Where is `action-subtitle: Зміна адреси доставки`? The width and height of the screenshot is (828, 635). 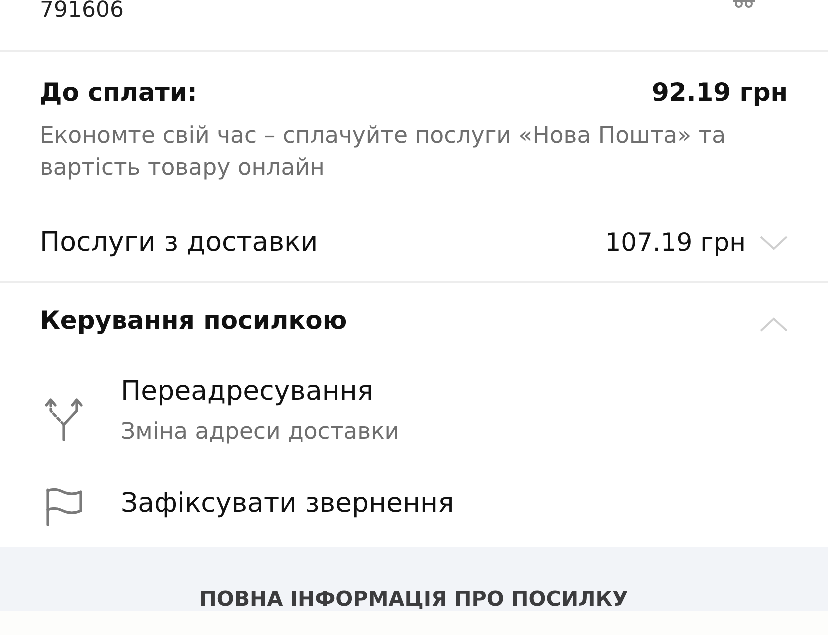
action-subtitle: Зміна адреси доставки is located at coordinates (260, 432).